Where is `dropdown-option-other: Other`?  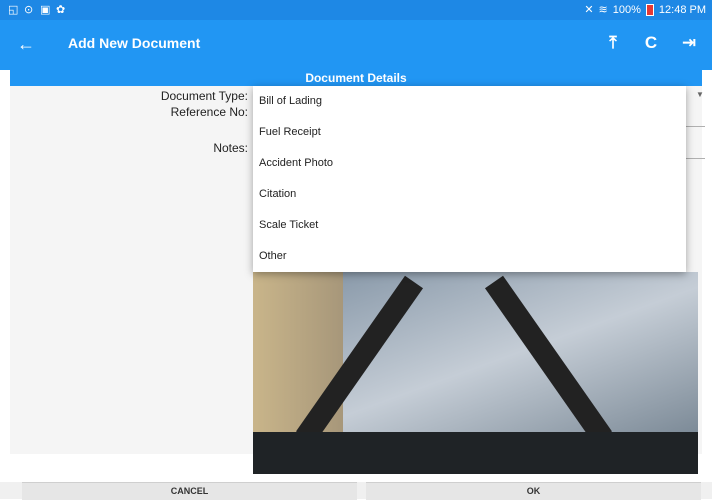
dropdown-option-other: Other is located at coordinates (469, 256).